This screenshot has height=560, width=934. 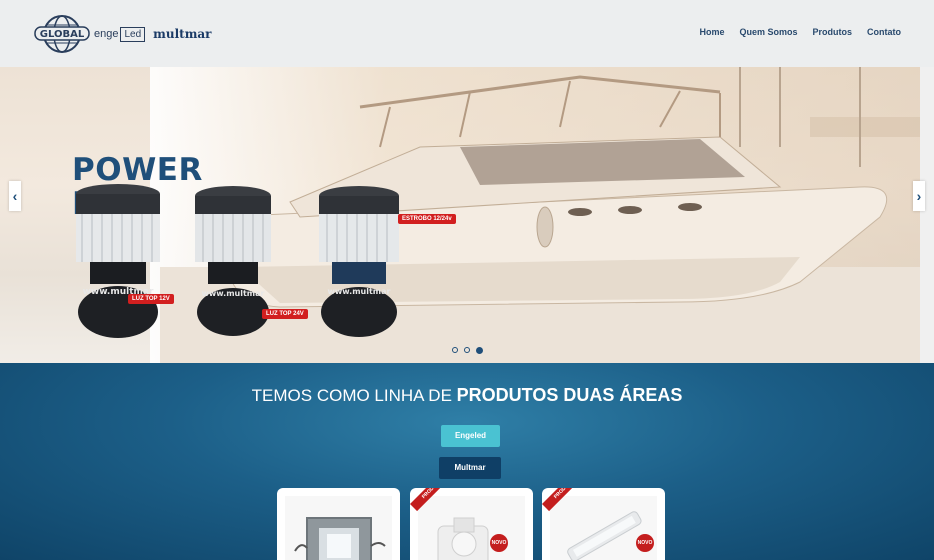 I want to click on chevron-right-icon: ›, so click(x=919, y=196).